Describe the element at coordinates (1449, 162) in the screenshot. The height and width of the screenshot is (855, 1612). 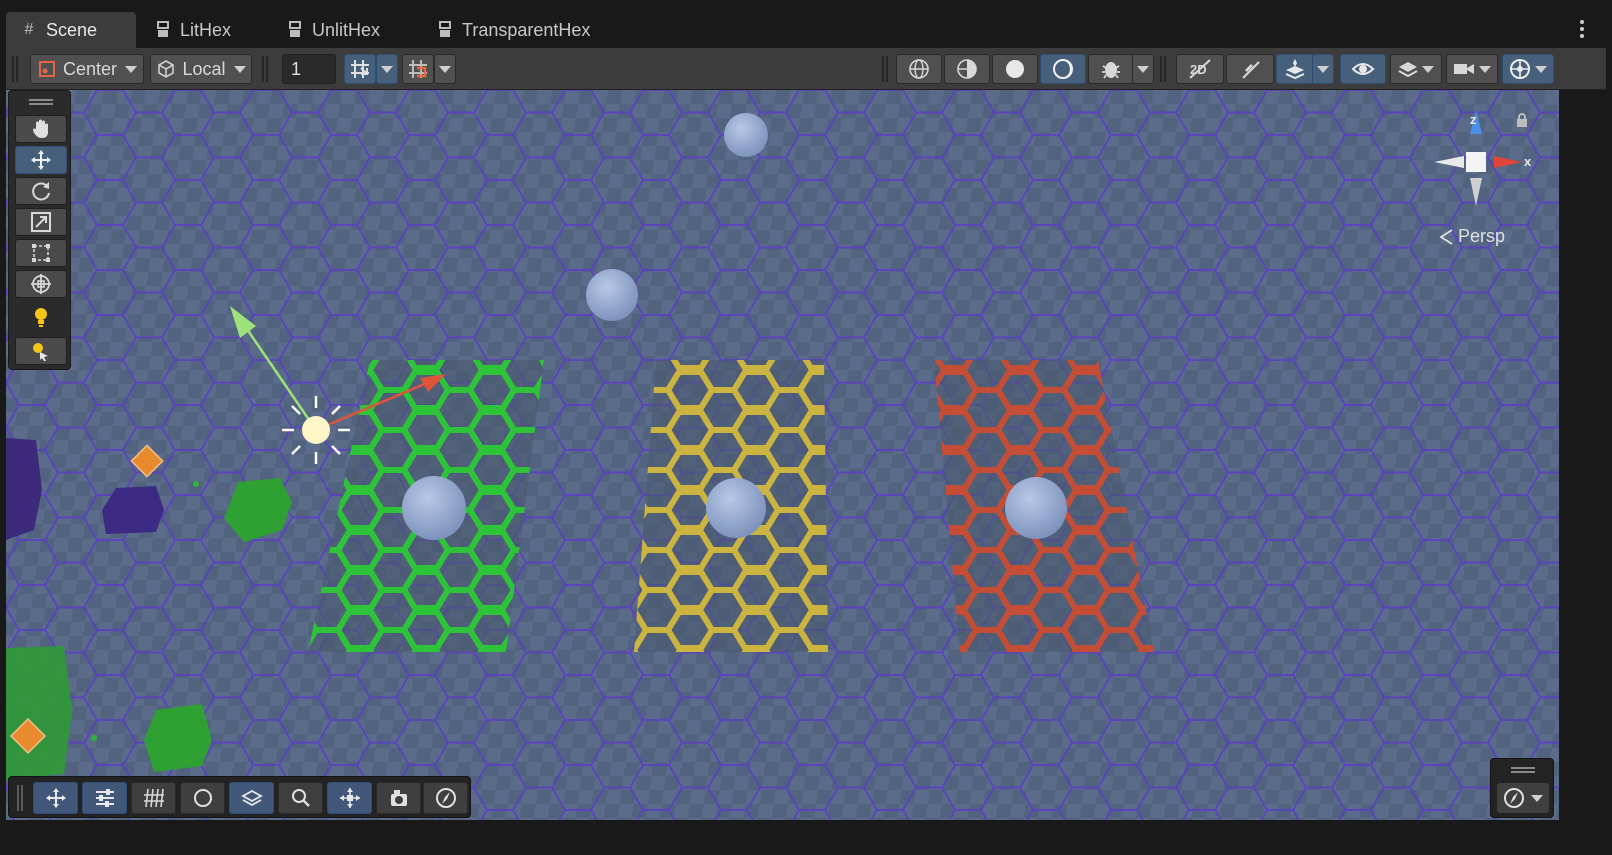
I see `neg-x-cone` at that location.